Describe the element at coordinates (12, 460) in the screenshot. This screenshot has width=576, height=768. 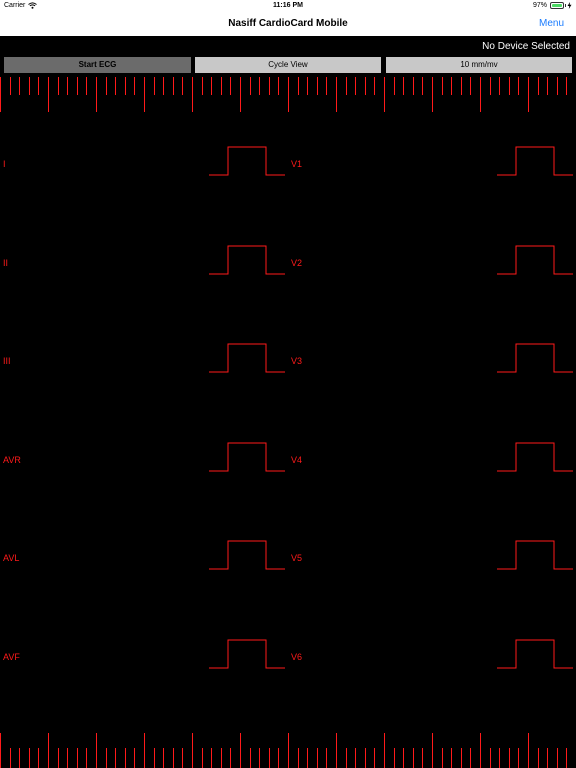
I see `lead-label-avr: AVR` at that location.